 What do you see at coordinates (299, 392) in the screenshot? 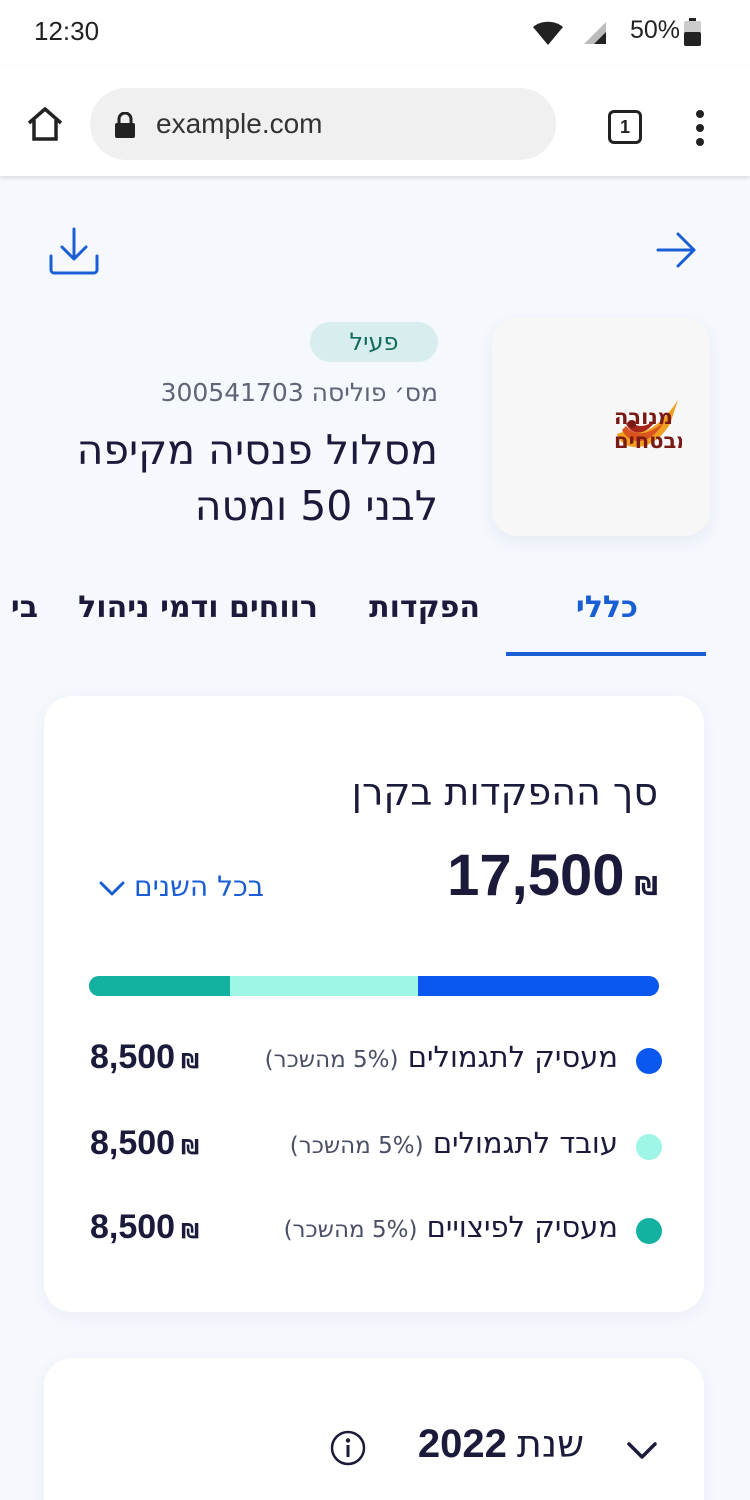
I see `policy-number: מס׳ פוליסה 300541703` at bounding box center [299, 392].